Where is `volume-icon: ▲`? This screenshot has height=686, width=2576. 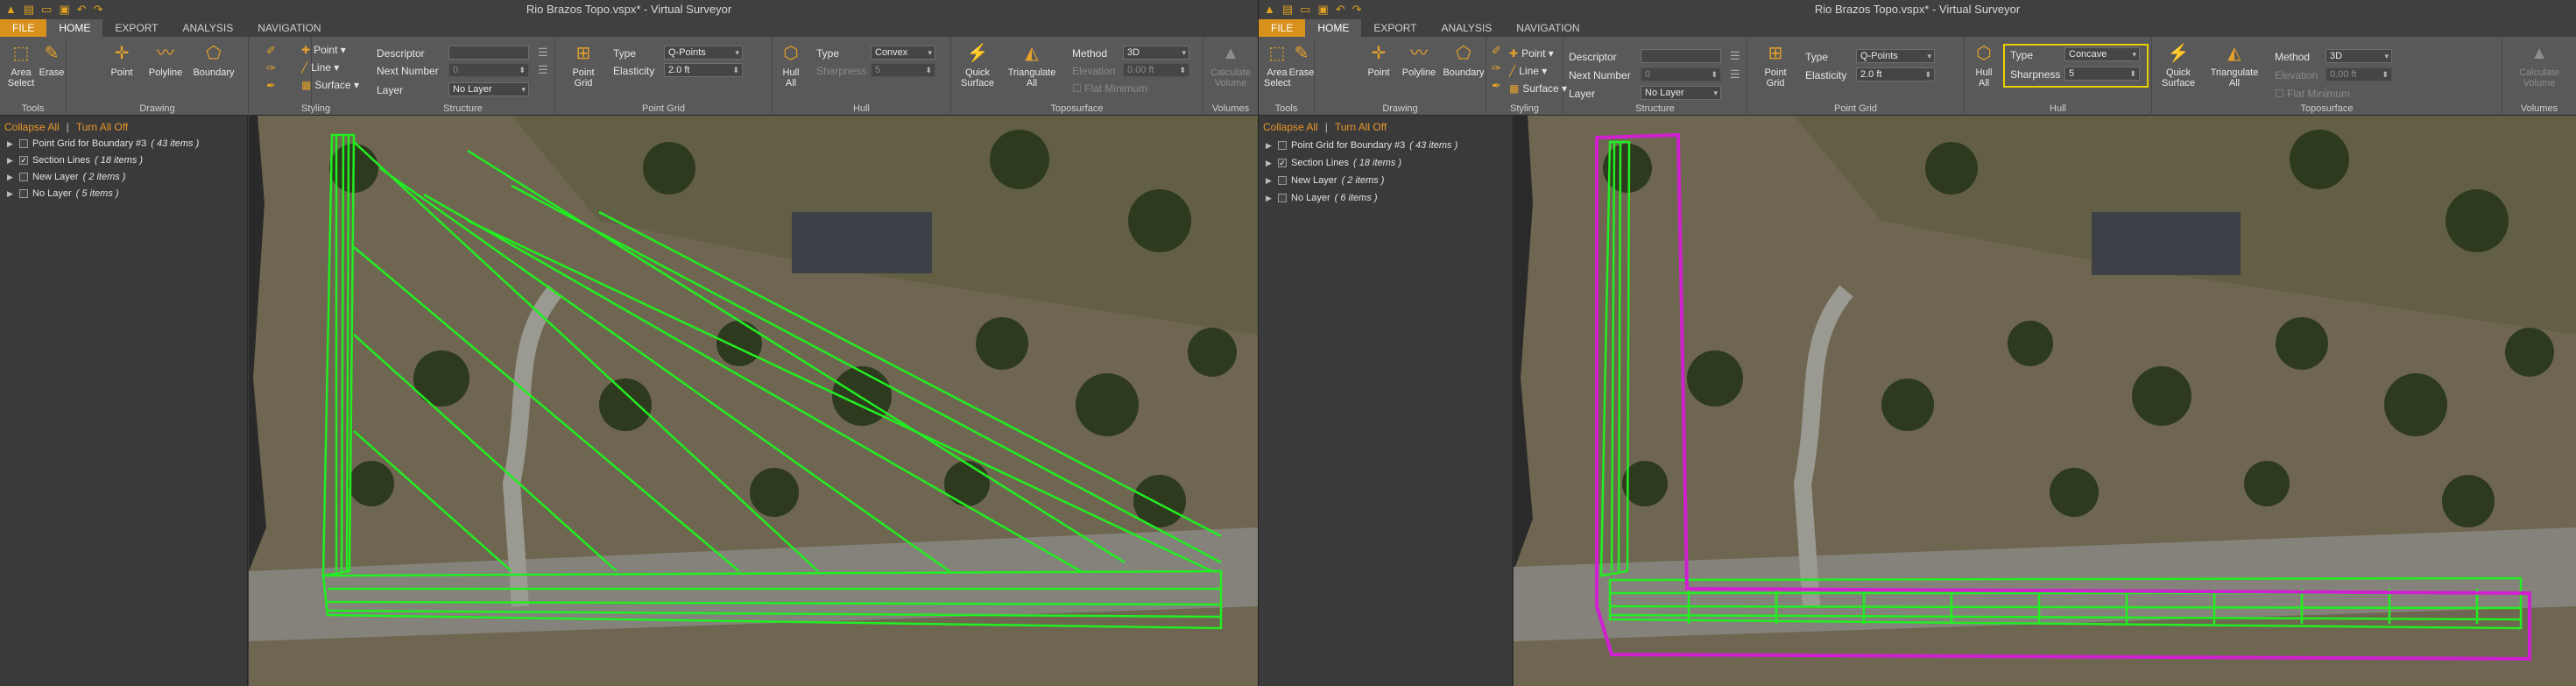 volume-icon: ▲ is located at coordinates (1230, 54).